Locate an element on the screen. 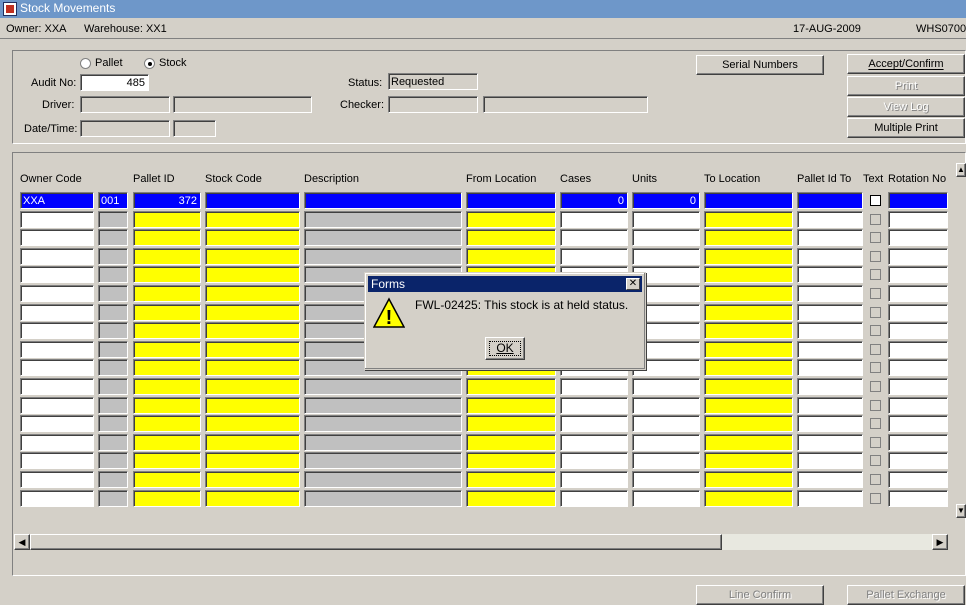 The height and width of the screenshot is (605, 966). driver-code-field is located at coordinates (125, 104).